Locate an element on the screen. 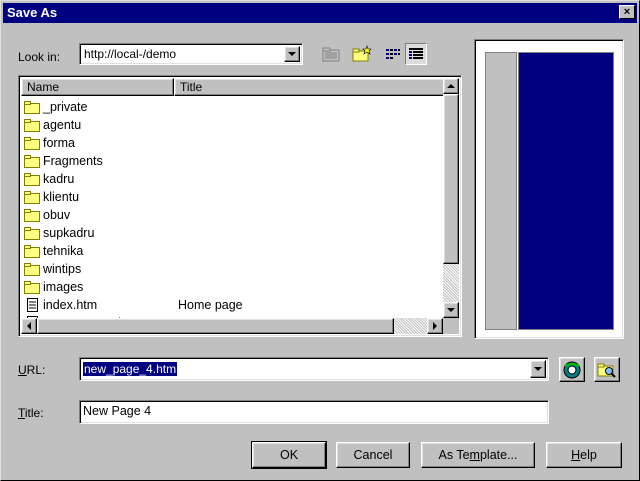 This screenshot has width=640, height=481. vertical-scroll-thumb is located at coordinates (451, 179).